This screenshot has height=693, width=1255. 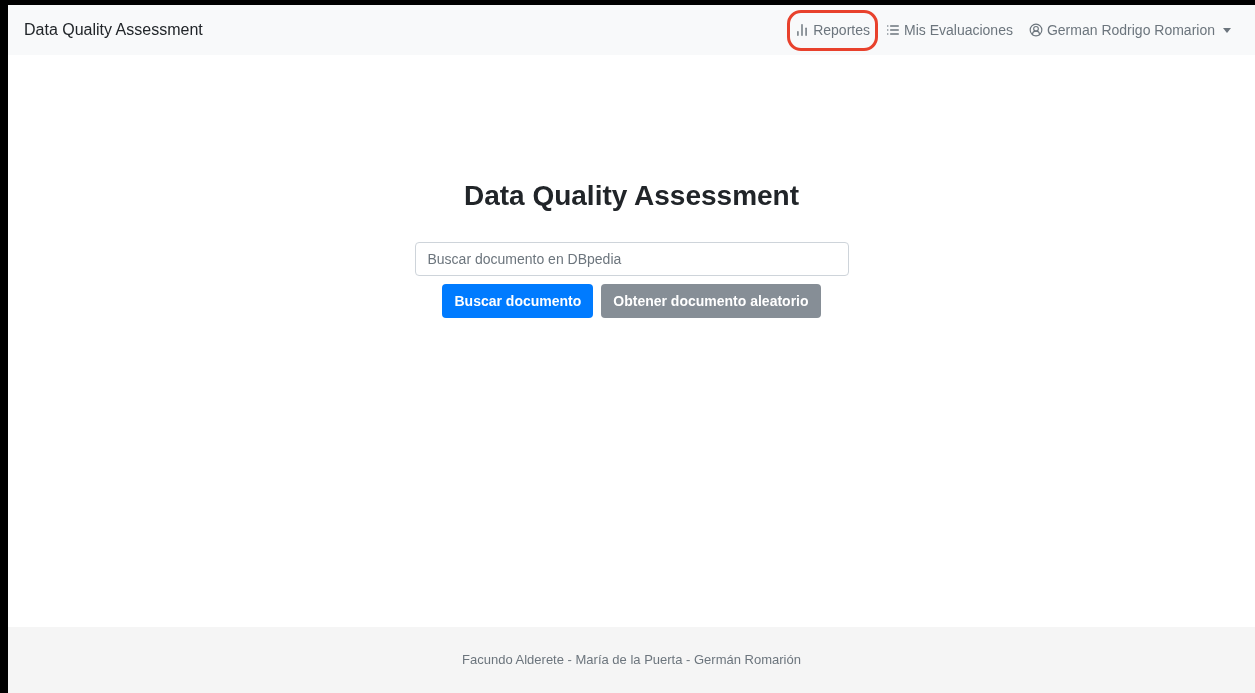 I want to click on search-field: Buscar documento en DBpedia, so click(x=631, y=259).